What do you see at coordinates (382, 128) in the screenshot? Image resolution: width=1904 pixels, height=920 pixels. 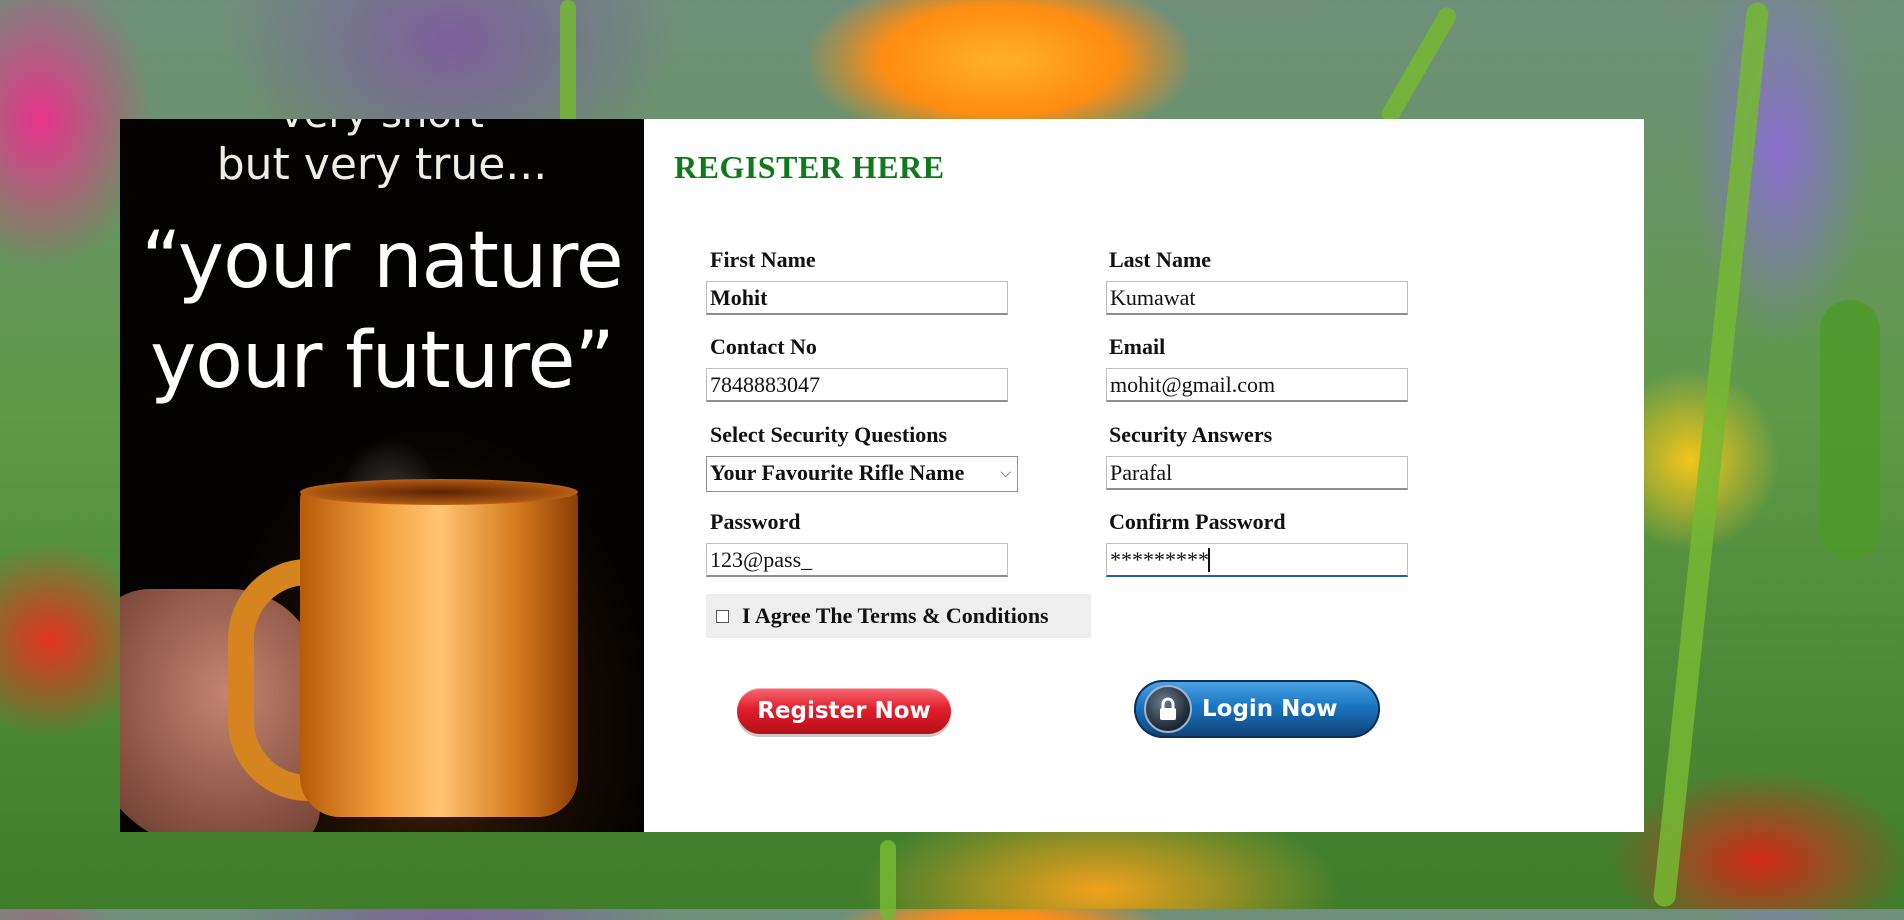 I see `poster-line1: very short` at bounding box center [382, 128].